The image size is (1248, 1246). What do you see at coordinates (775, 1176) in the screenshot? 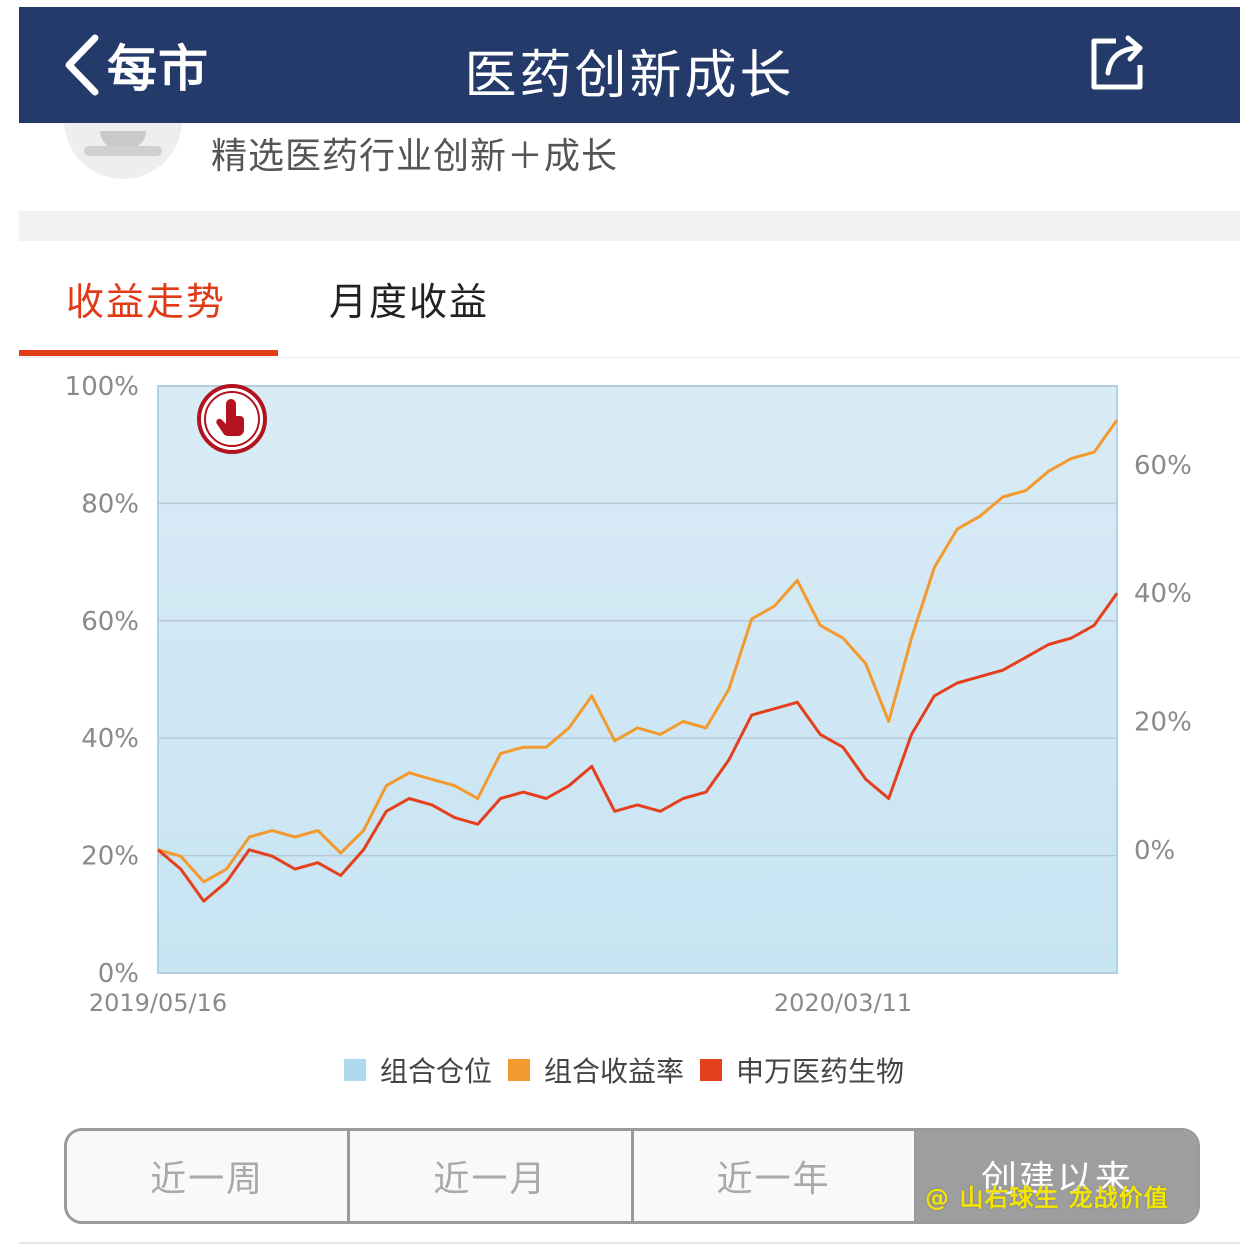
I see `range-button-year: 近一年` at bounding box center [775, 1176].